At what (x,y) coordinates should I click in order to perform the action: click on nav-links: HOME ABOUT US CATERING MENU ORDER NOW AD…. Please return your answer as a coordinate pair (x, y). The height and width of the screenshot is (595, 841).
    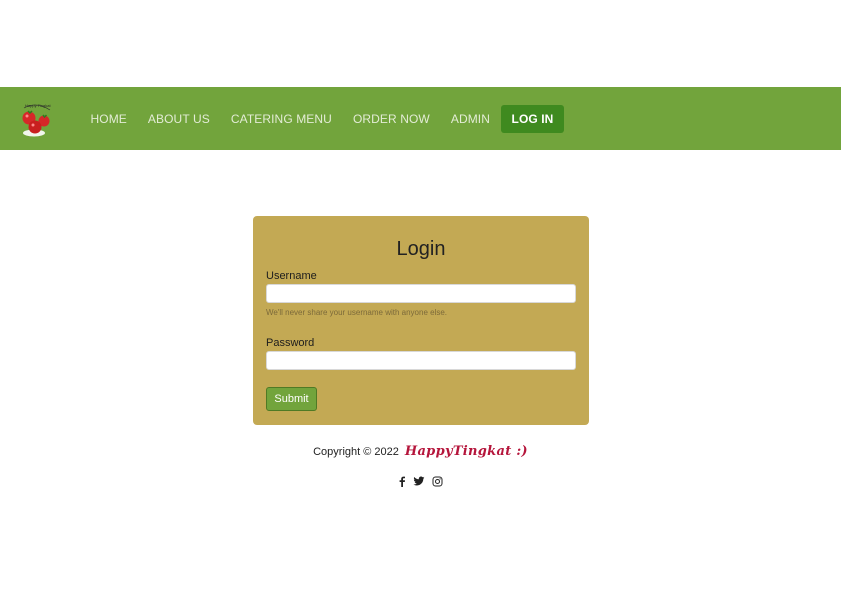
    Looking at the image, I should click on (322, 119).